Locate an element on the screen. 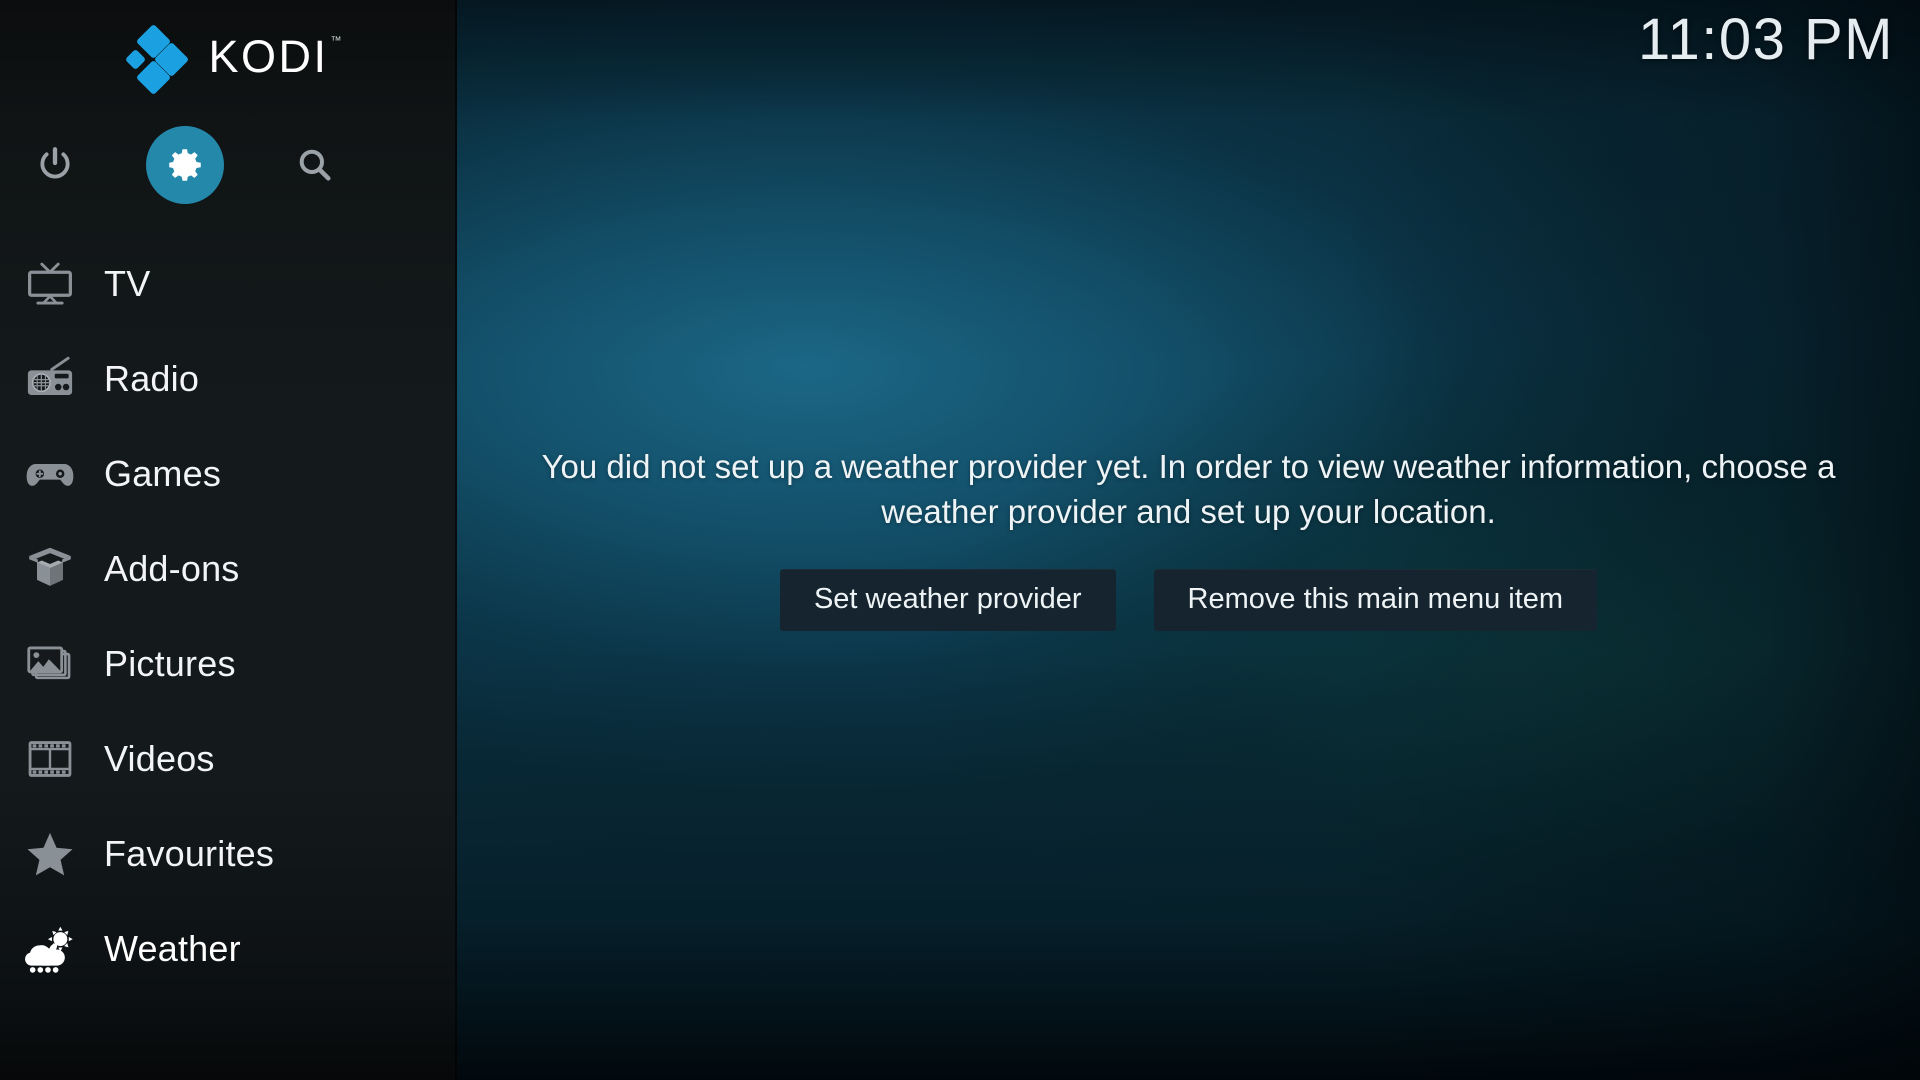 Image resolution: width=1920 pixels, height=1080 pixels. film-strip-icon is located at coordinates (50, 759).